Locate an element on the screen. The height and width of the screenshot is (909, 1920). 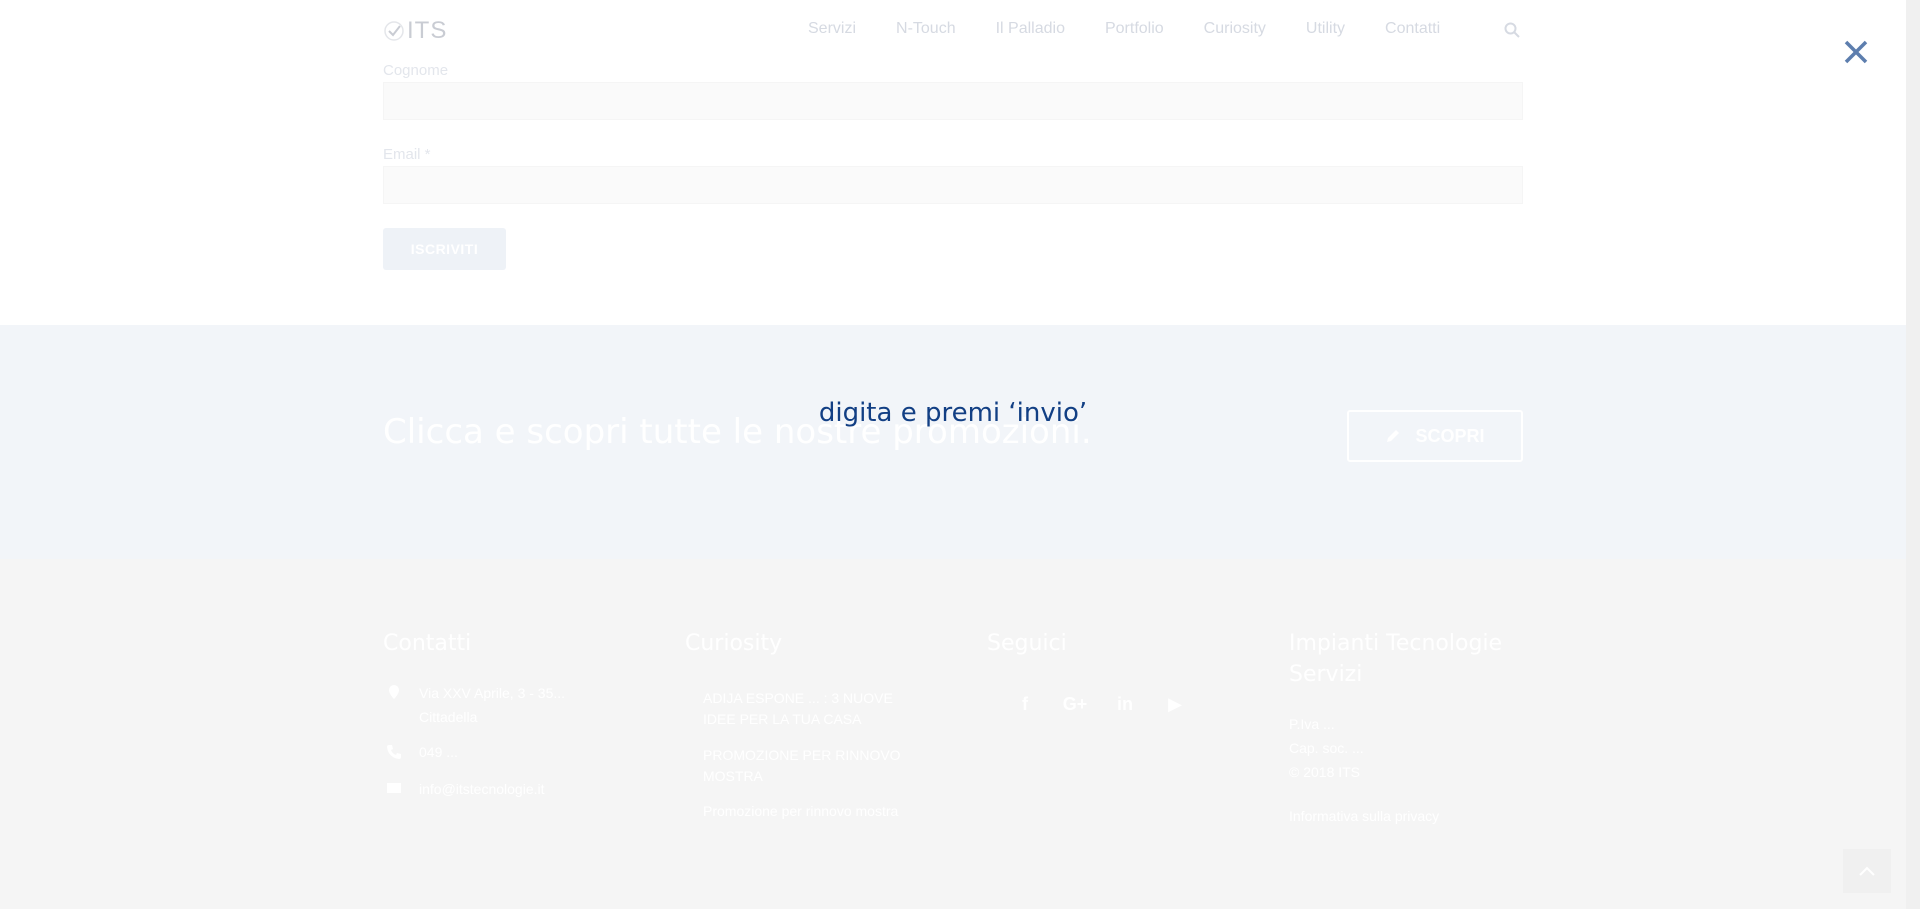
close-icon is located at coordinates (1856, 52).